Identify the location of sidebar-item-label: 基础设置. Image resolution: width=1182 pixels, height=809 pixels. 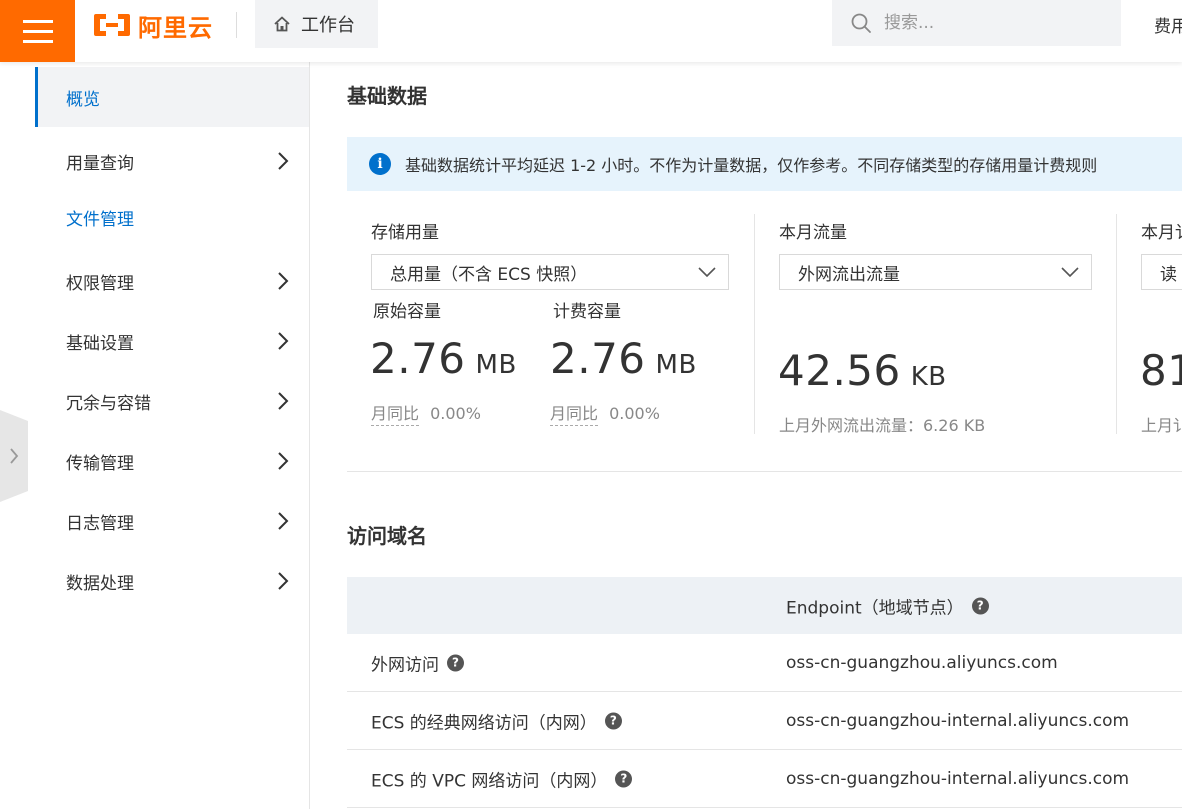
(100, 343).